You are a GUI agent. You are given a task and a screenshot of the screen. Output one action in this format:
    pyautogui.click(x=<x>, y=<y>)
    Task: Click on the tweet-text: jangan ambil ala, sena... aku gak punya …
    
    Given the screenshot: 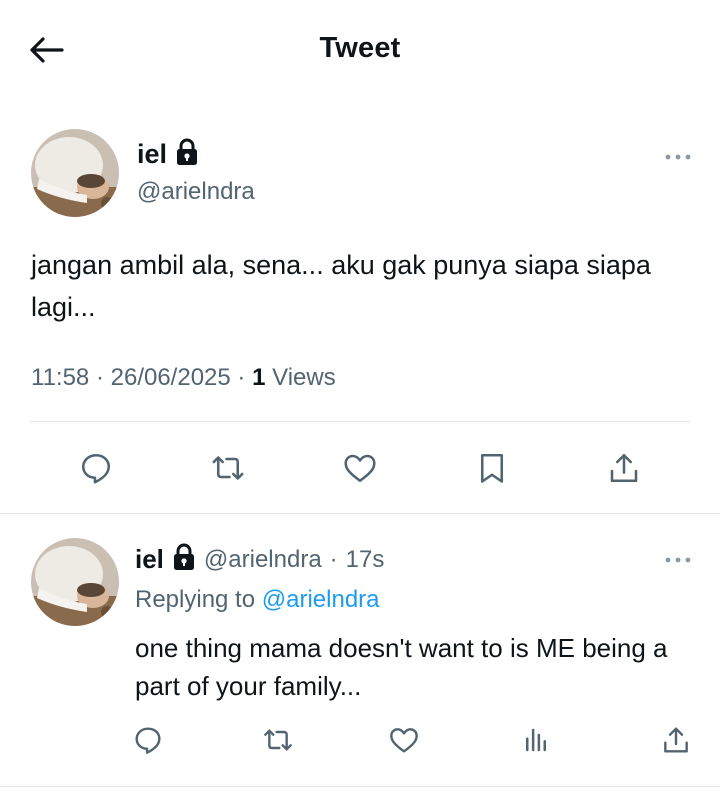 What is the action you would take?
    pyautogui.click(x=341, y=286)
    